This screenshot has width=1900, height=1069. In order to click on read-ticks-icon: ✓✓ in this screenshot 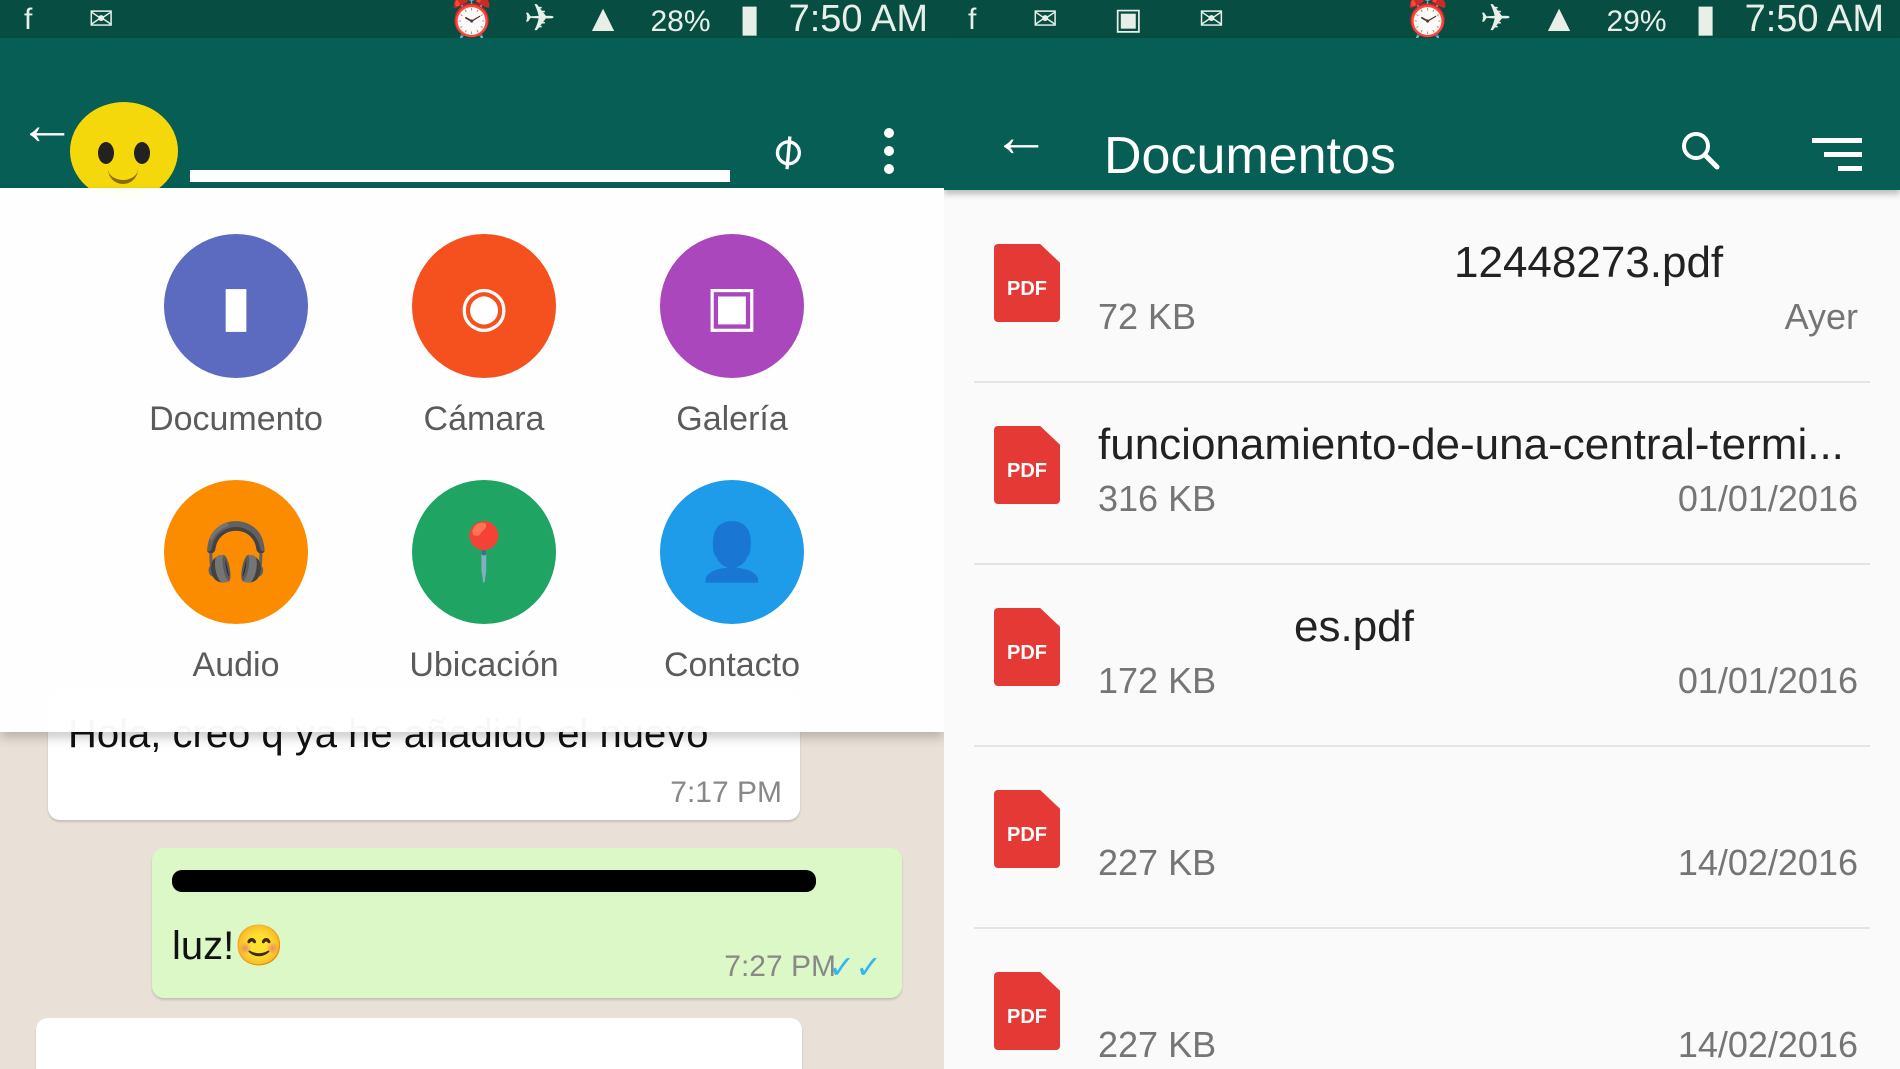, I will do `click(855, 967)`.